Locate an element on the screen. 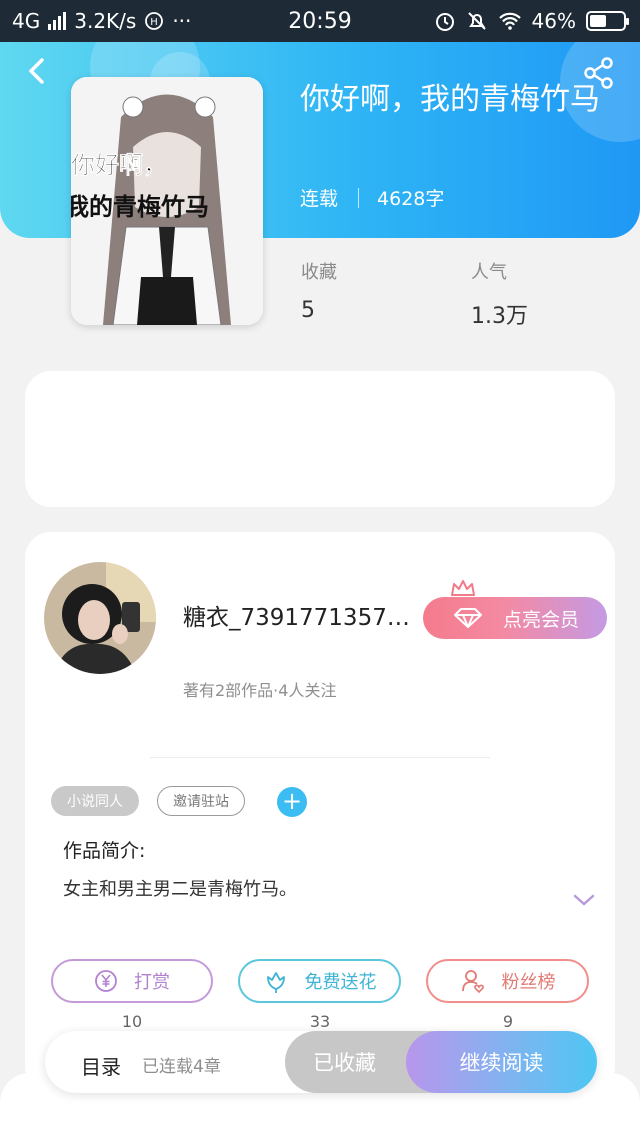 The width and height of the screenshot is (640, 1138). diamond-icon is located at coordinates (468, 618).